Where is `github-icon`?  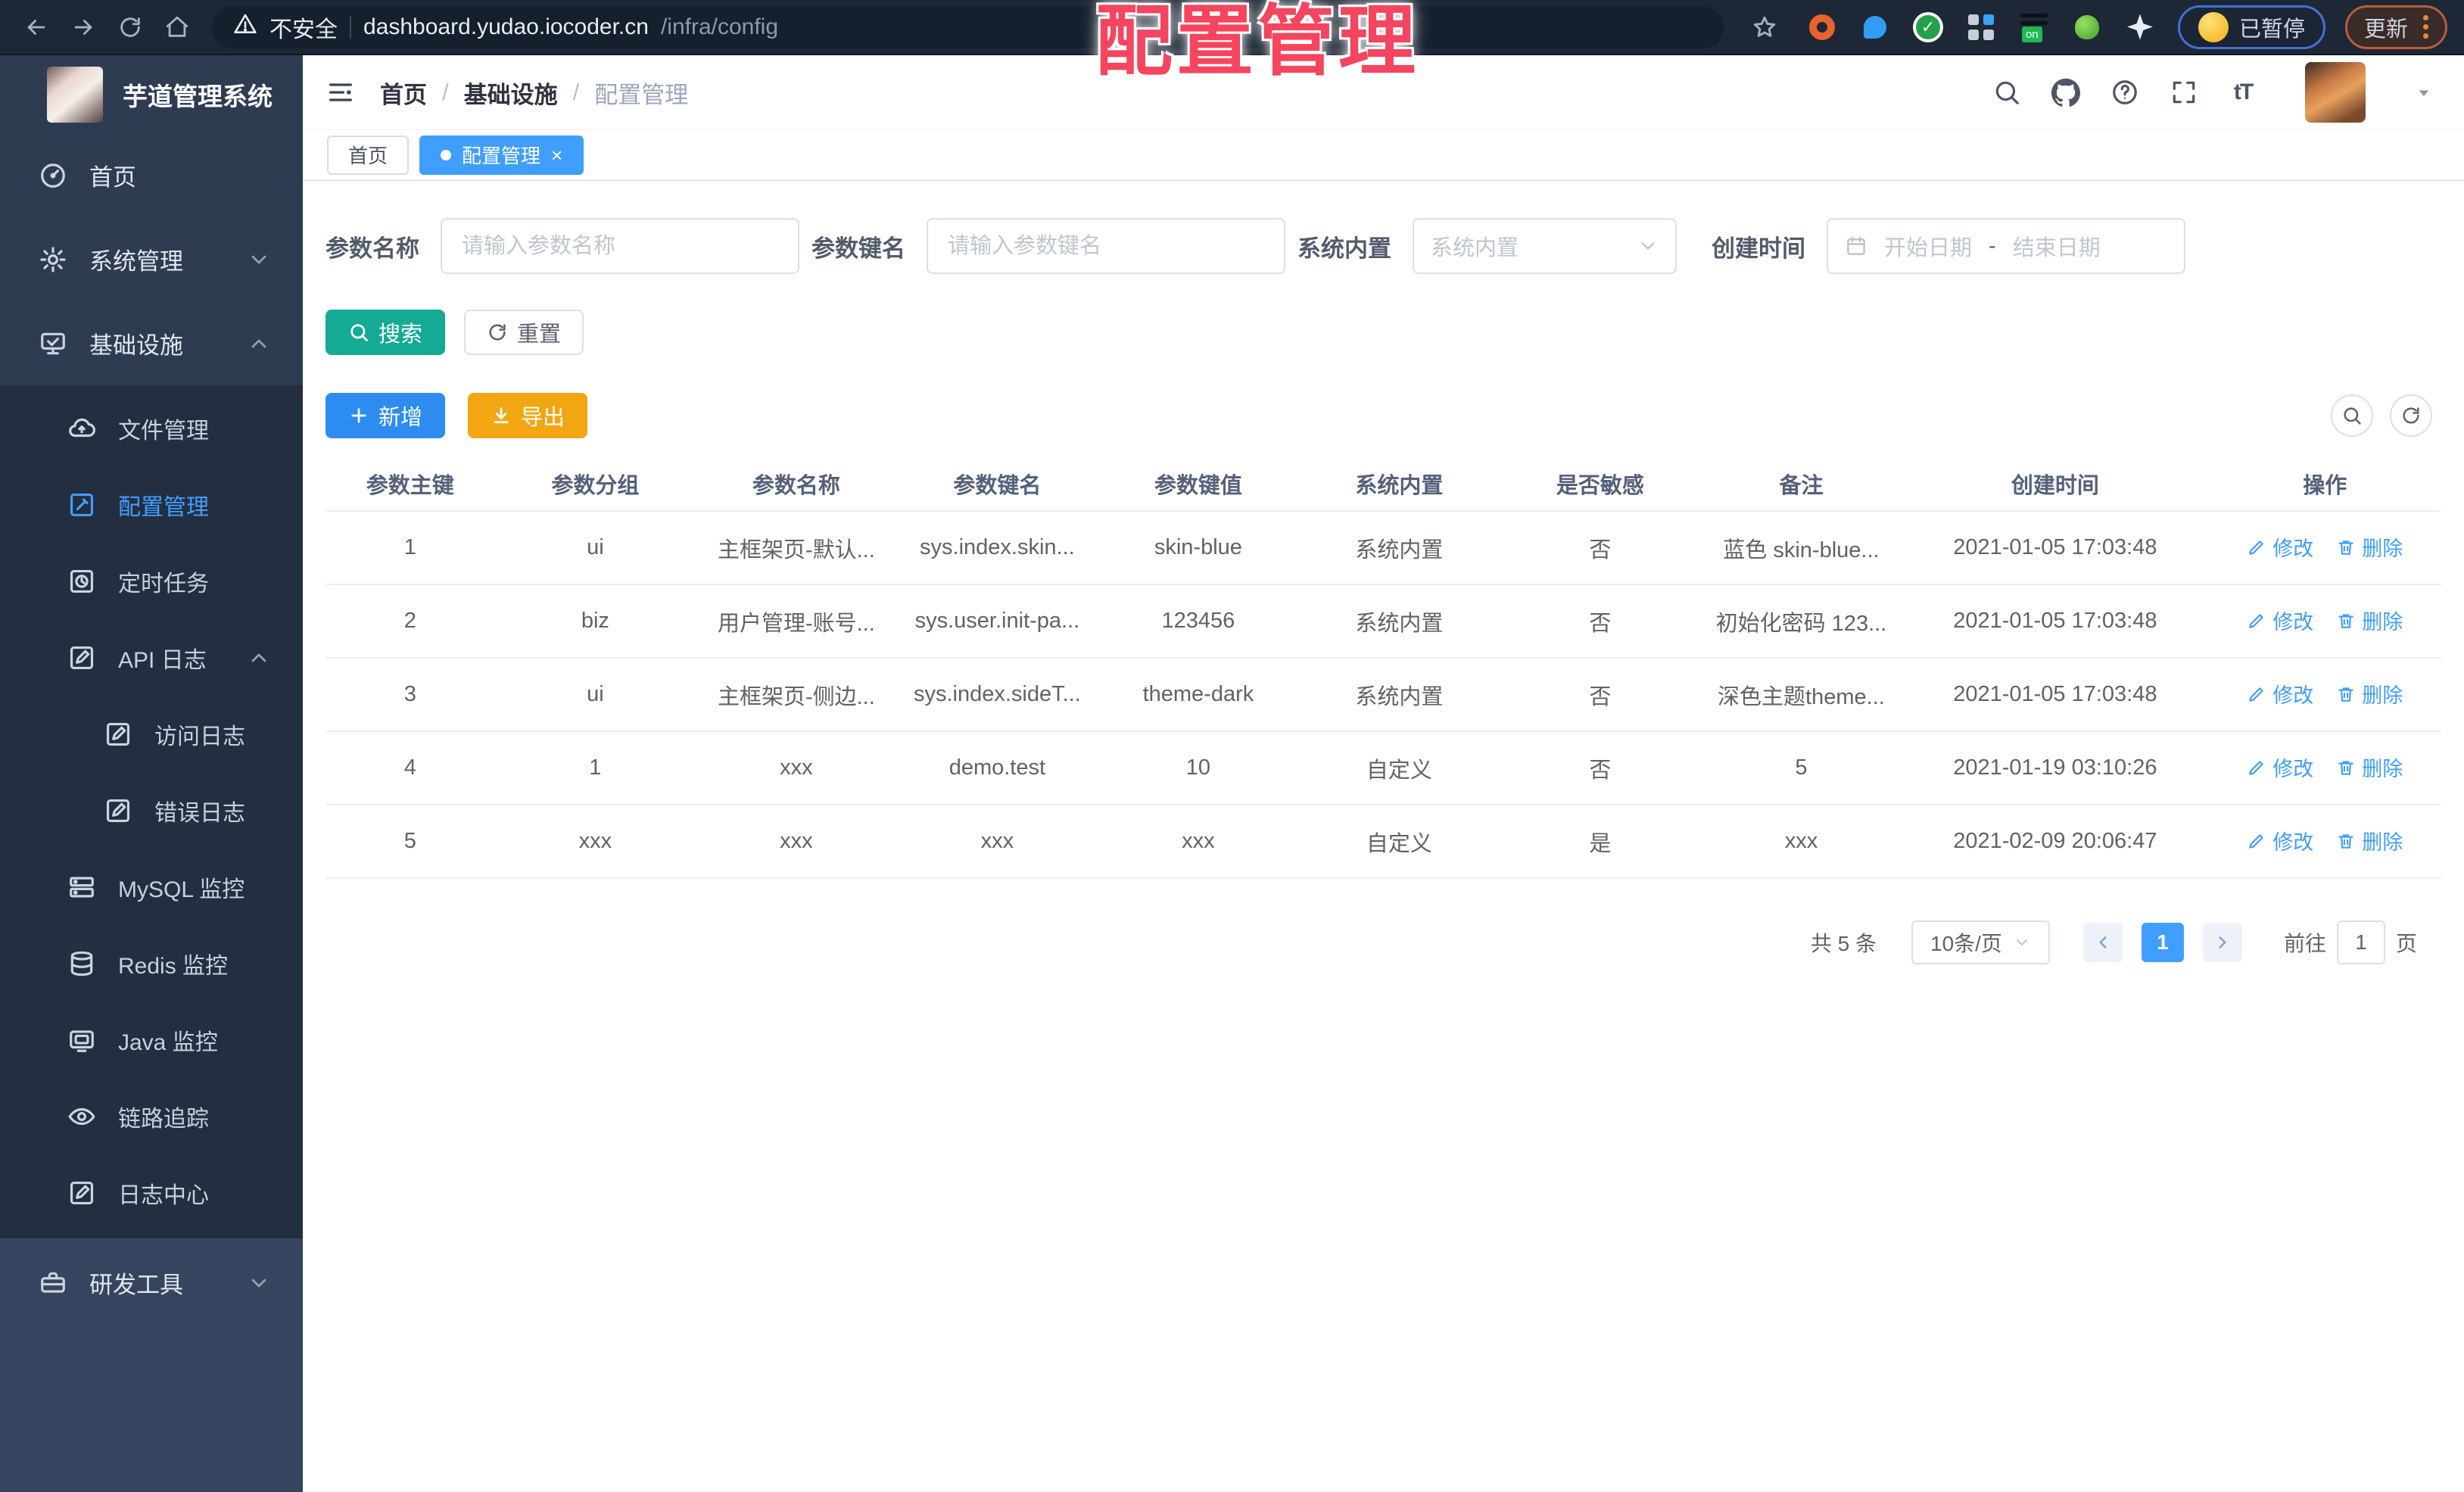
github-icon is located at coordinates (2065, 92).